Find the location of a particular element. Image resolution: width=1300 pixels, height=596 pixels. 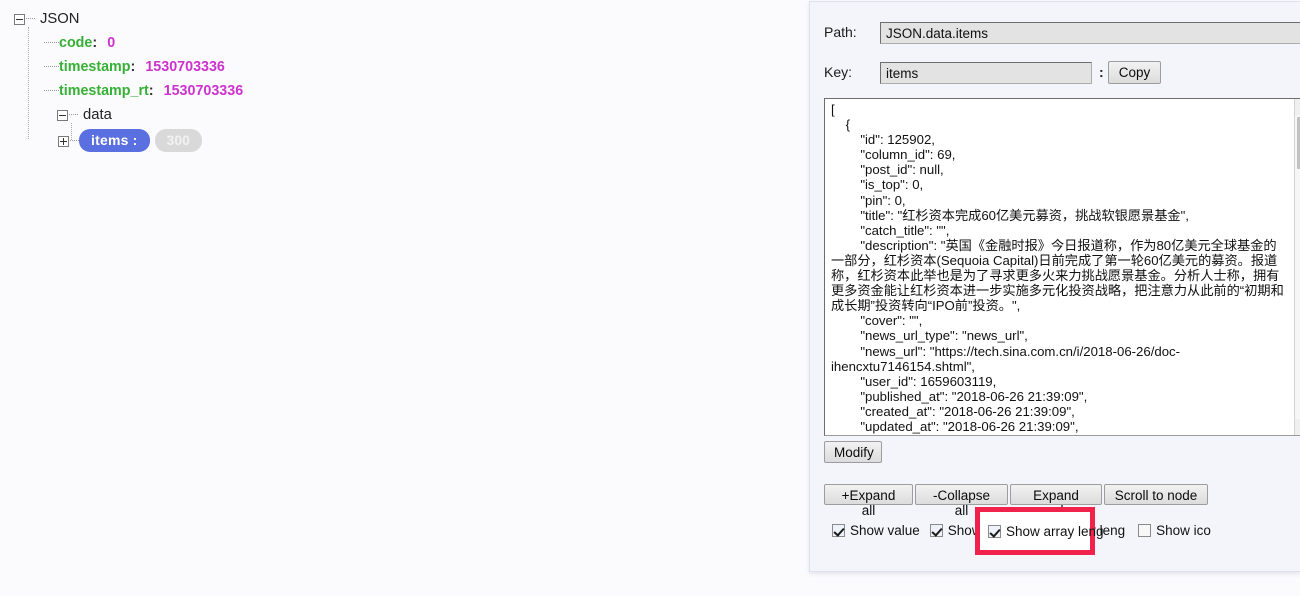

checkbox-show-value: Show value is located at coordinates (876, 530).